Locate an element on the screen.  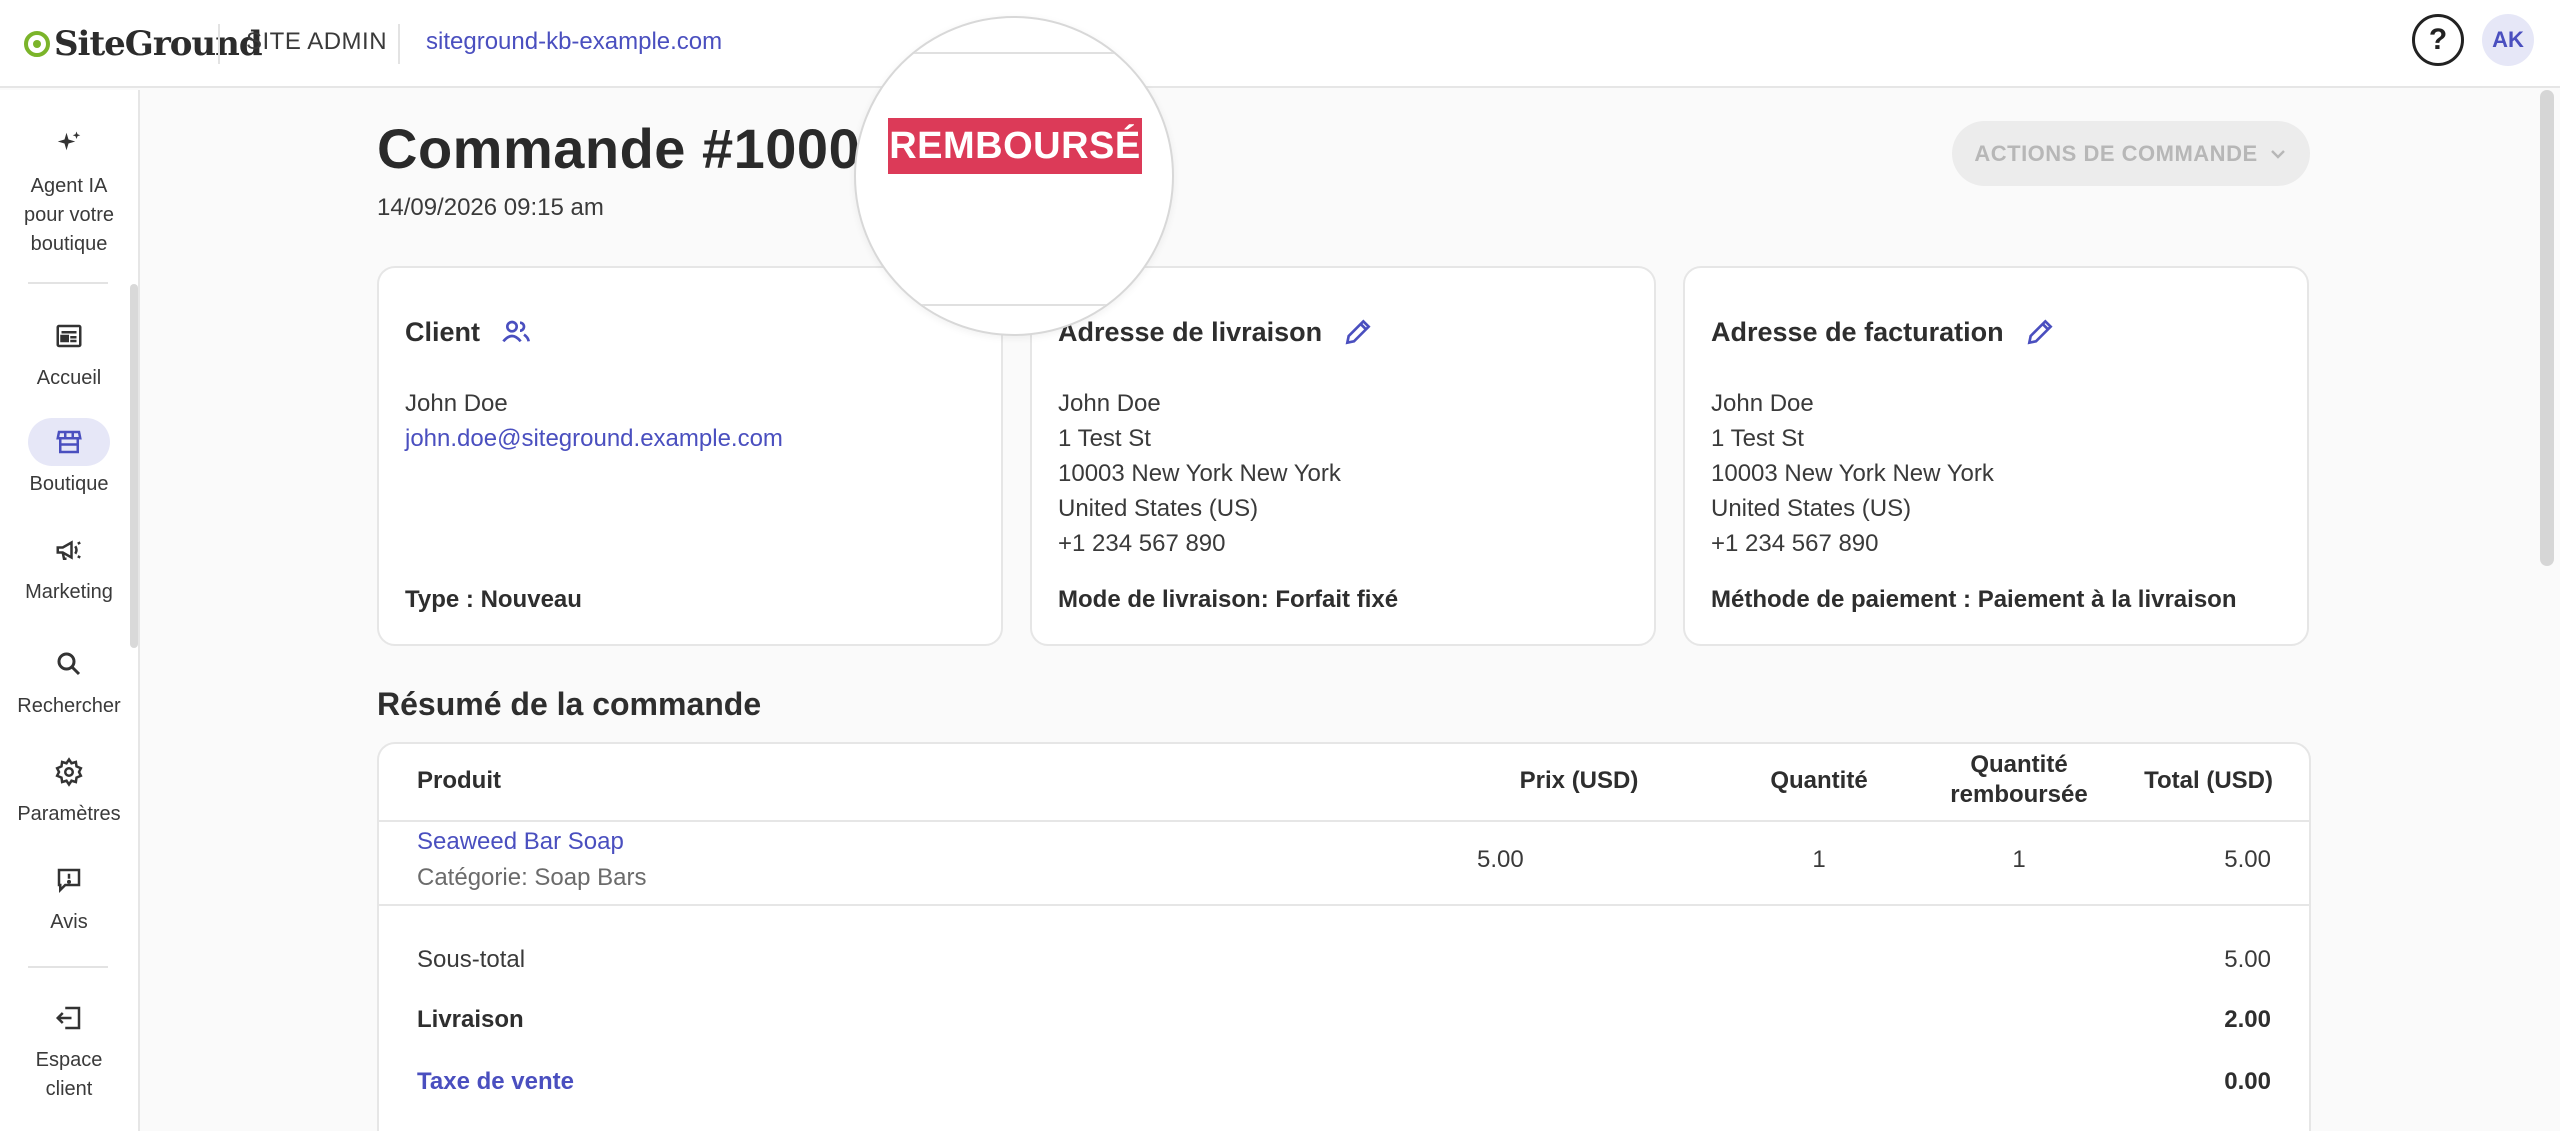
column-header-quantity: Quantité is located at coordinates (1819, 780).